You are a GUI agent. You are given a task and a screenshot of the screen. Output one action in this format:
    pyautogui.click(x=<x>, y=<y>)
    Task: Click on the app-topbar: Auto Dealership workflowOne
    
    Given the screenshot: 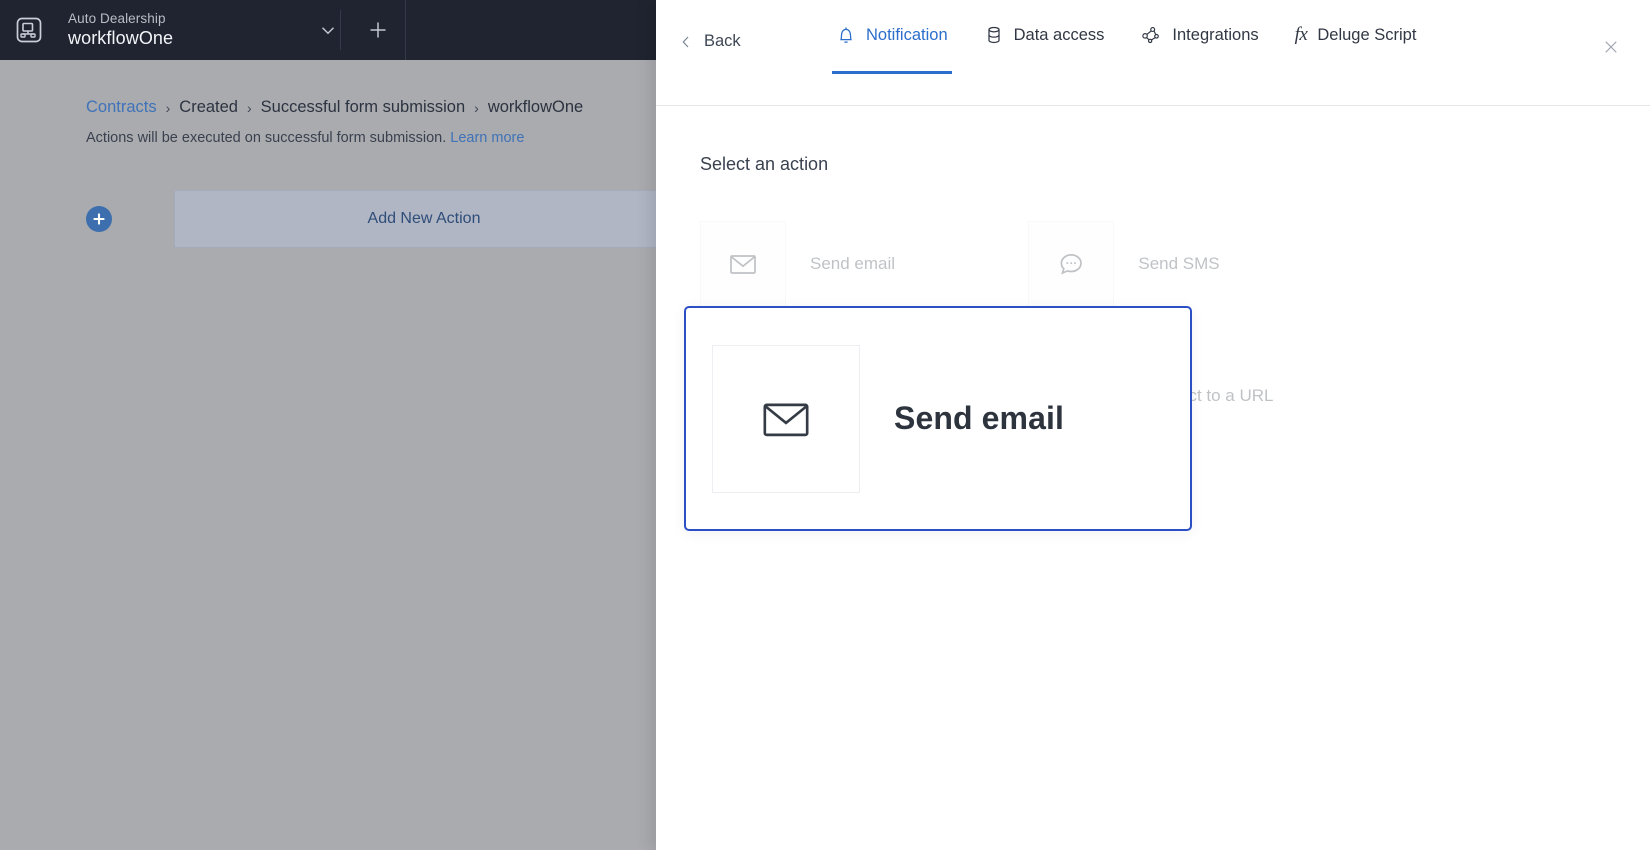 What is the action you would take?
    pyautogui.click(x=330, y=30)
    